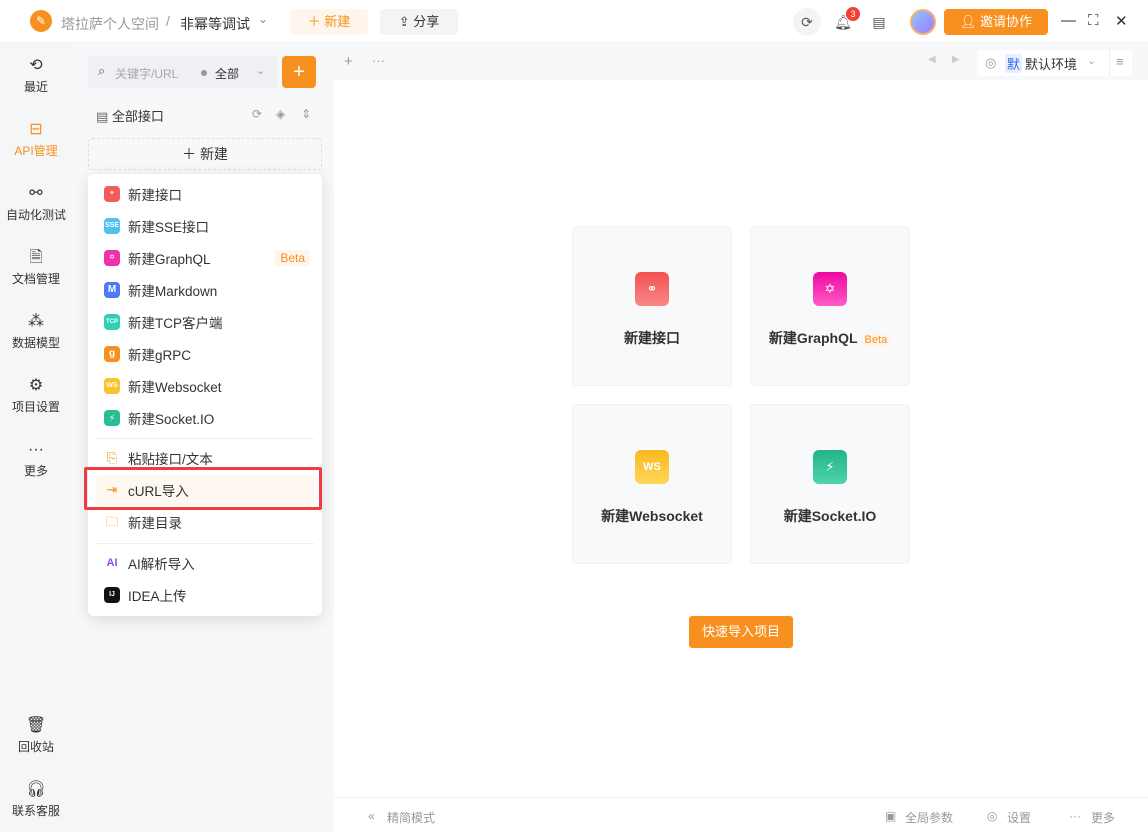 The width and height of the screenshot is (1148, 832). What do you see at coordinates (112, 563) in the screenshot?
I see `ai-icon: AI` at bounding box center [112, 563].